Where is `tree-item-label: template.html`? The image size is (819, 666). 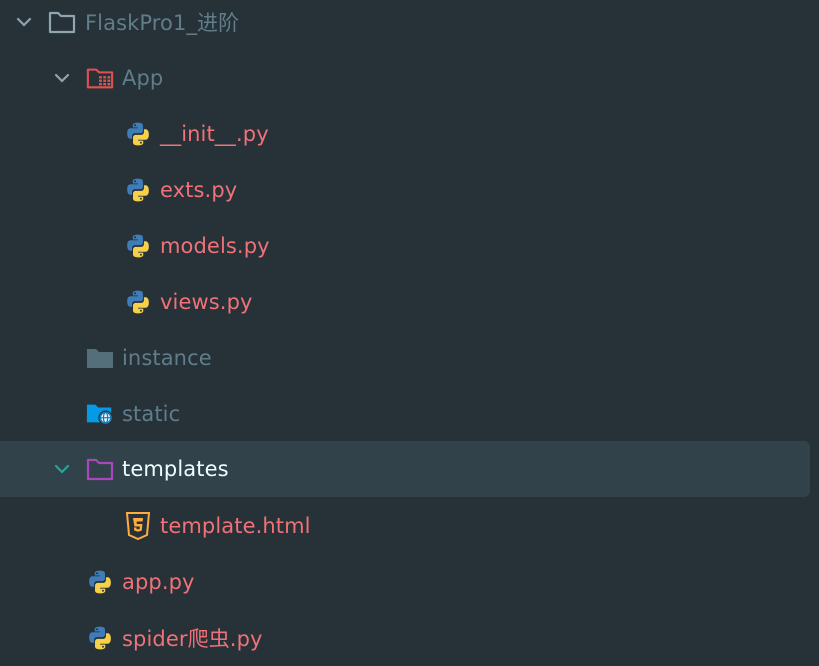 tree-item-label: template.html is located at coordinates (235, 526).